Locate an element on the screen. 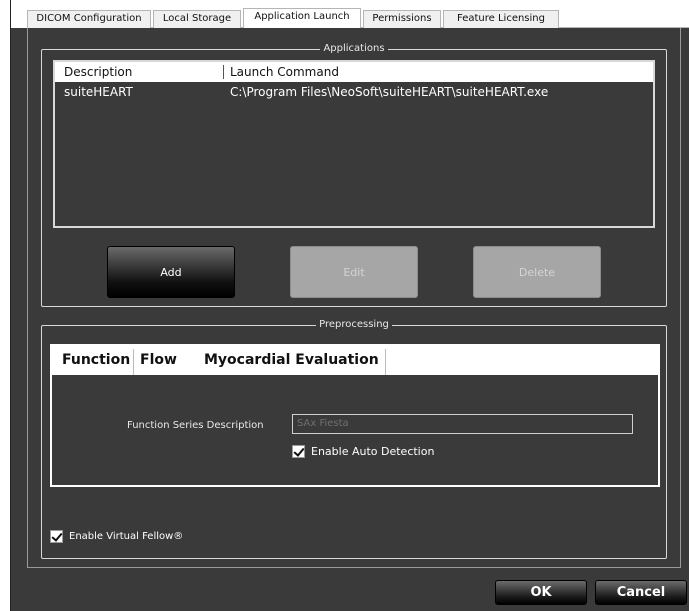  edit-button: Edit is located at coordinates (354, 272).